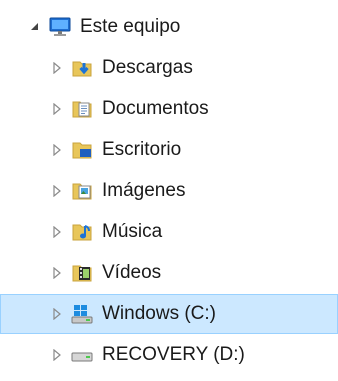 This screenshot has height=381, width=338. What do you see at coordinates (169, 232) in the screenshot?
I see `tree-item-musica: Música` at bounding box center [169, 232].